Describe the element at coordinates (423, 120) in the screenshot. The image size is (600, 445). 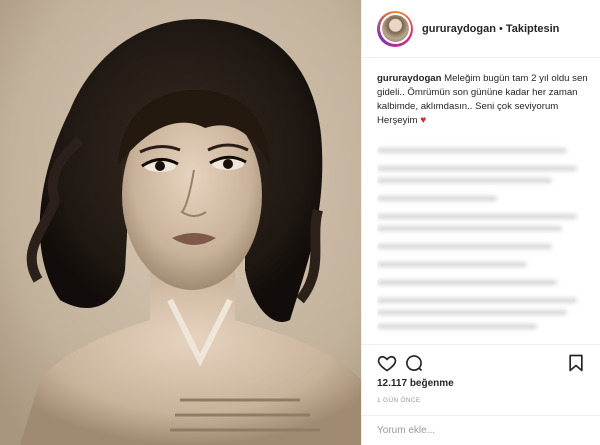
I see `red-heart-emoji: ♥` at that location.